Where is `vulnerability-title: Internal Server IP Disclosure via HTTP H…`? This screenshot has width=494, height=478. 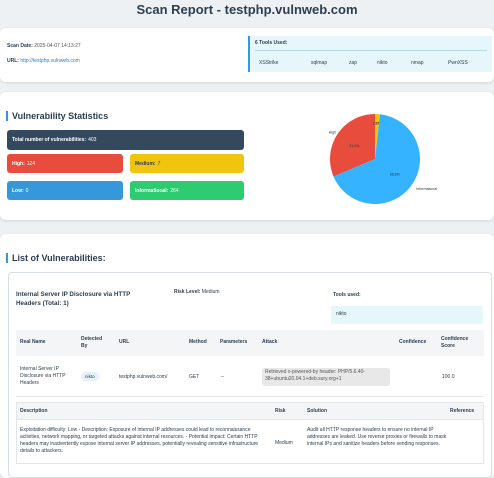 vulnerability-title: Internal Server IP Disclosure via HTTP H… is located at coordinates (73, 299).